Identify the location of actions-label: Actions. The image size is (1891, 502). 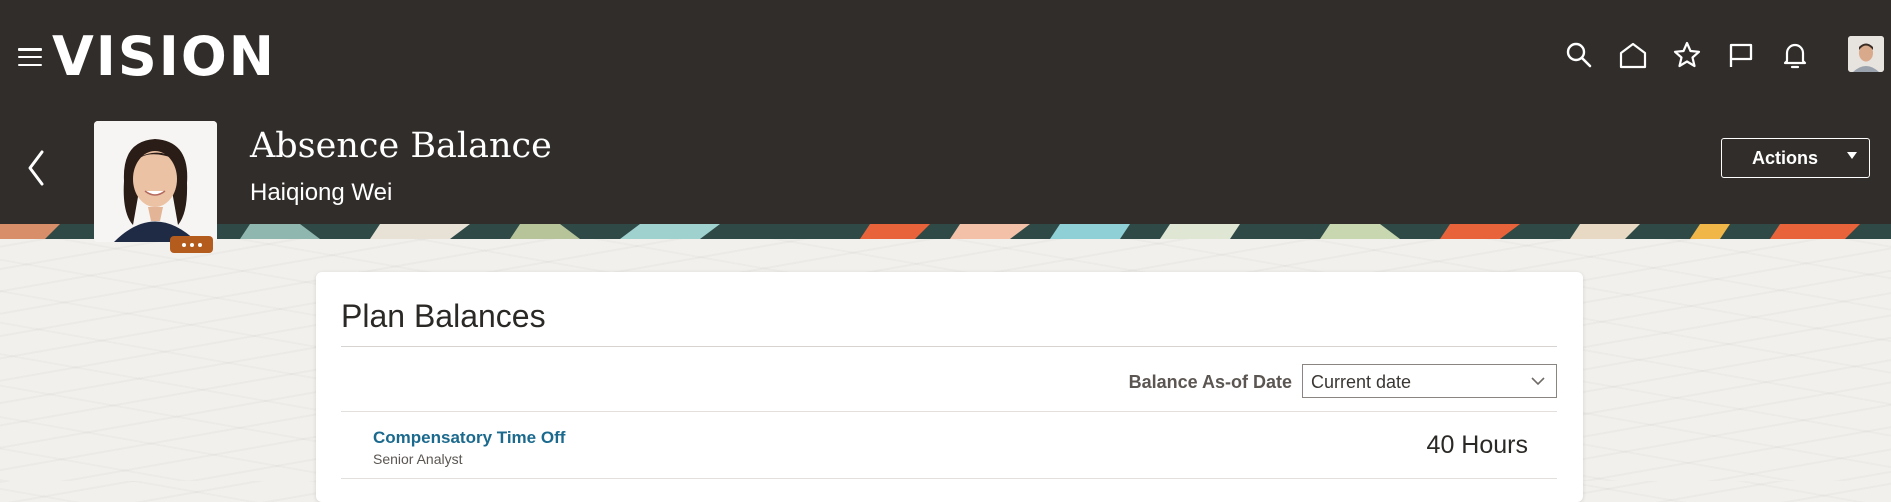
(1784, 157).